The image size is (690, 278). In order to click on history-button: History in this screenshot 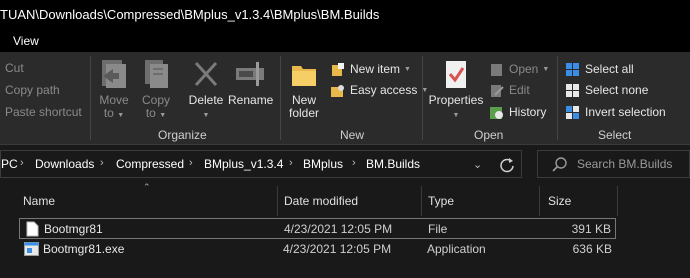, I will do `click(517, 112)`.